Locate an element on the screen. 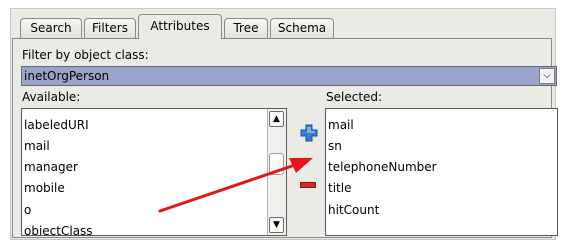 Image resolution: width=562 pixels, height=245 pixels. chevron-down-icon: ⌵ is located at coordinates (547, 76).